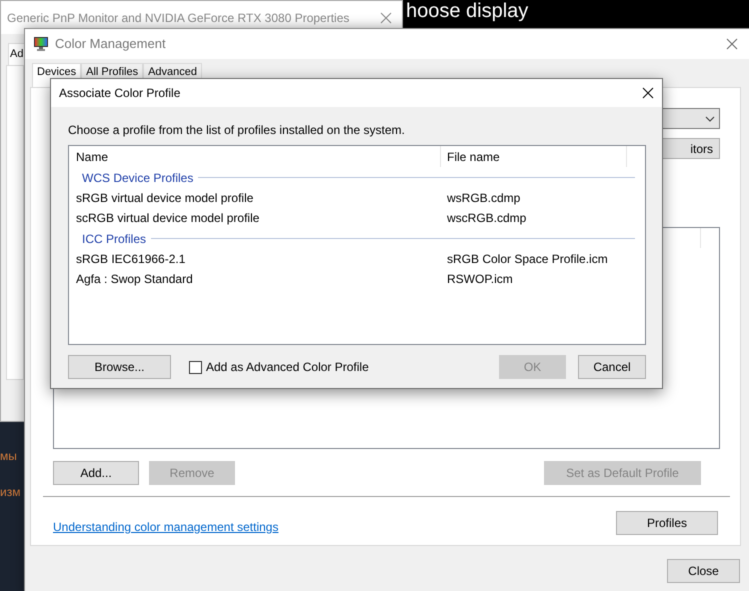  What do you see at coordinates (114, 239) in the screenshot?
I see `group-header: ICC Profiles` at bounding box center [114, 239].